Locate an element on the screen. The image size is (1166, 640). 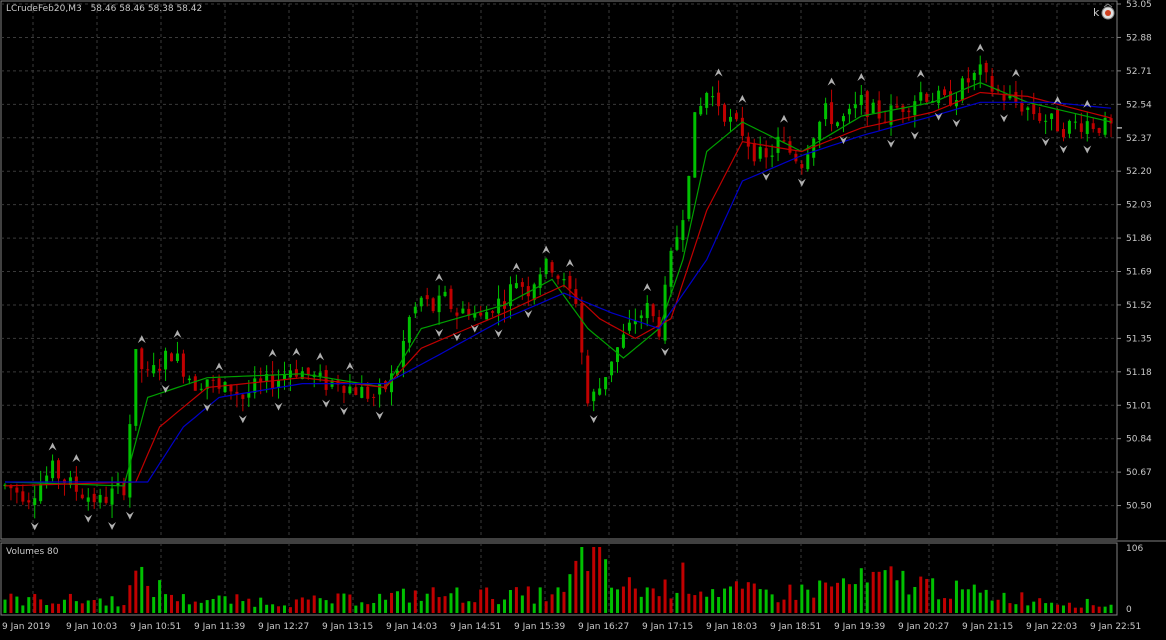
expert-smile-icon is located at coordinates (1108, 11).